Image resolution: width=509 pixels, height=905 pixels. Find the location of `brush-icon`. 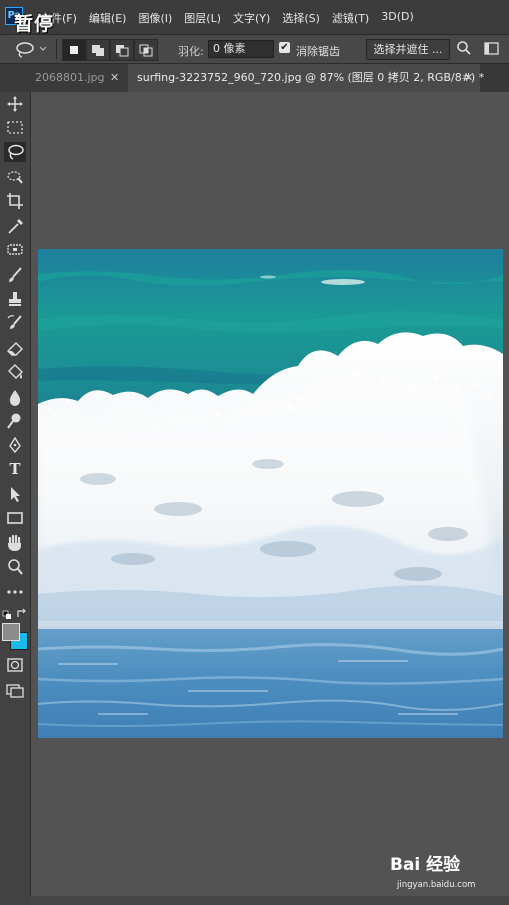

brush-icon is located at coordinates (15, 274).